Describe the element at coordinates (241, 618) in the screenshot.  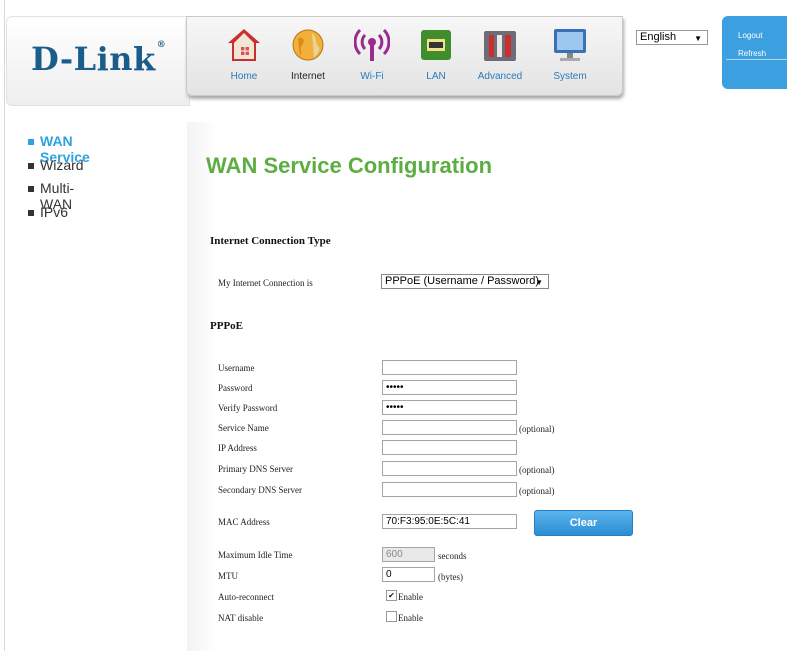
I see `nat-disable-label: NAT disable` at that location.